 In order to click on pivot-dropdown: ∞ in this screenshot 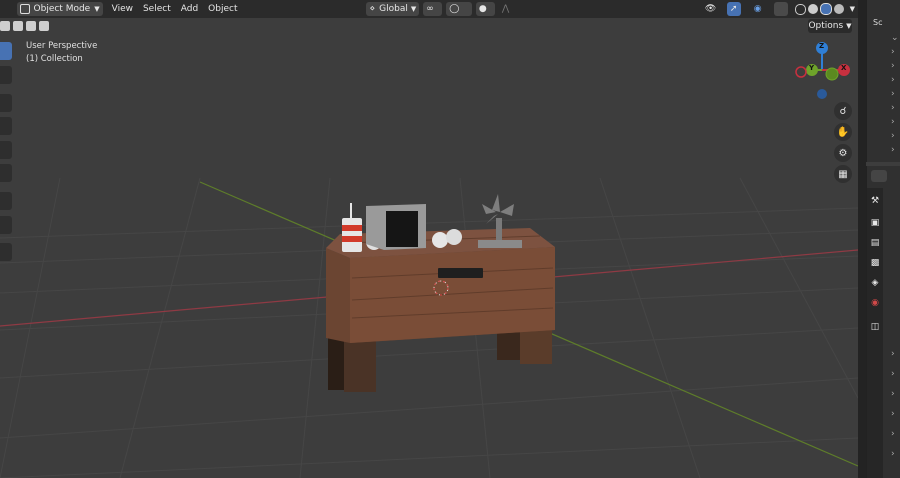, I will do `click(433, 9)`.